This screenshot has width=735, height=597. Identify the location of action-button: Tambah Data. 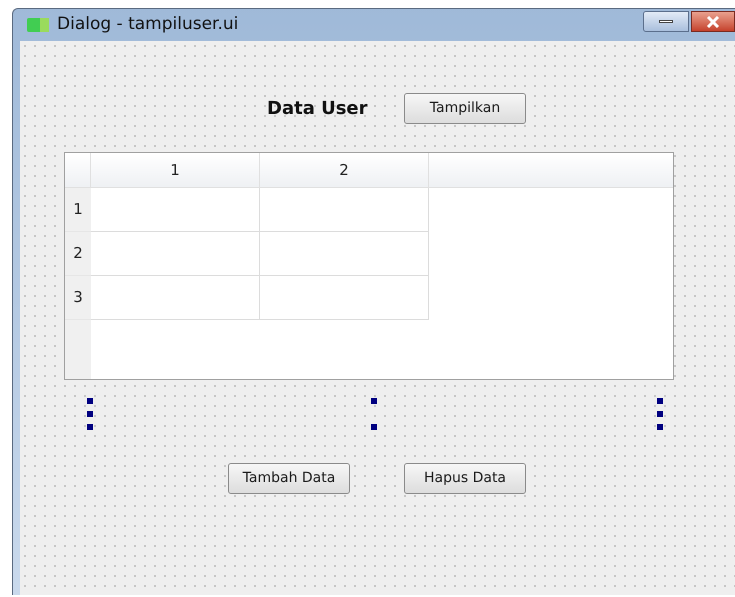
(289, 478).